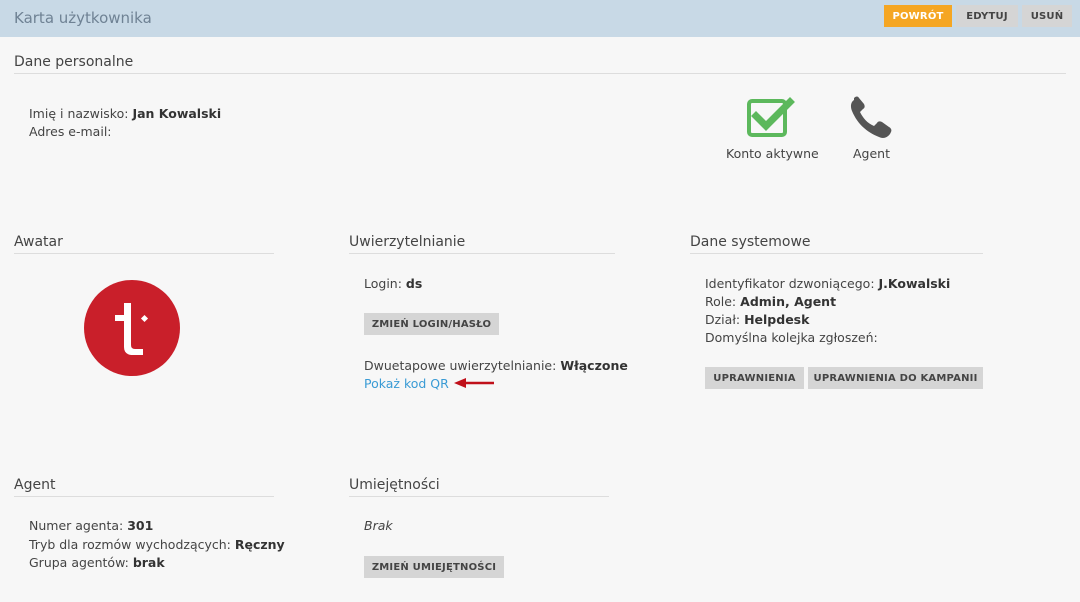 The image size is (1080, 602). What do you see at coordinates (431, 324) in the screenshot?
I see `change-login-button: ZMIEŃ LOGIN/HASŁO` at bounding box center [431, 324].